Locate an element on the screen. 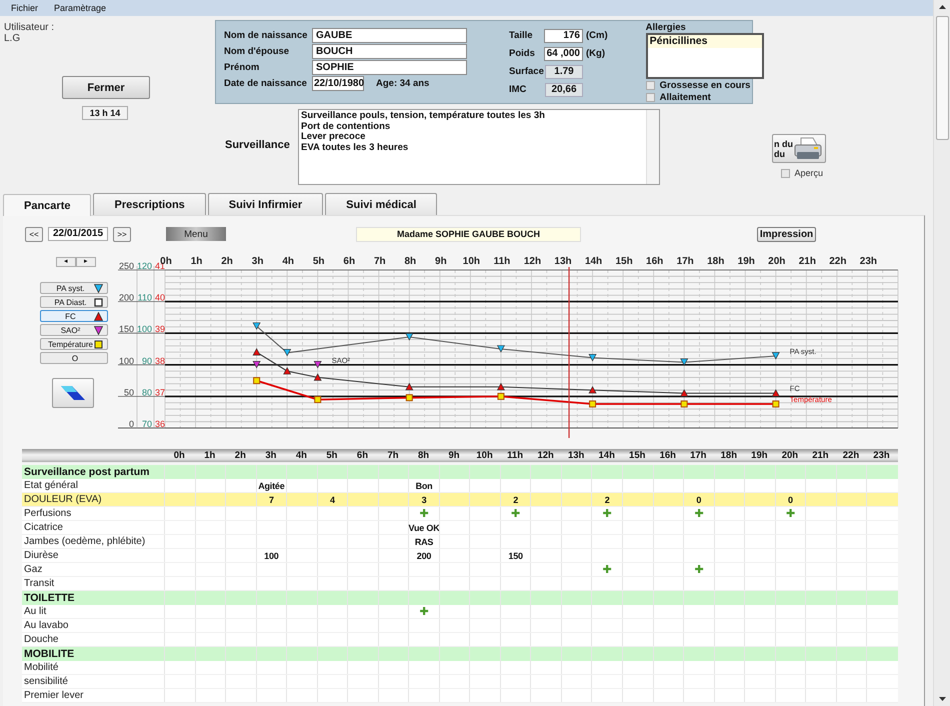 The width and height of the screenshot is (950, 706). tab: Suivi médical is located at coordinates (381, 204).